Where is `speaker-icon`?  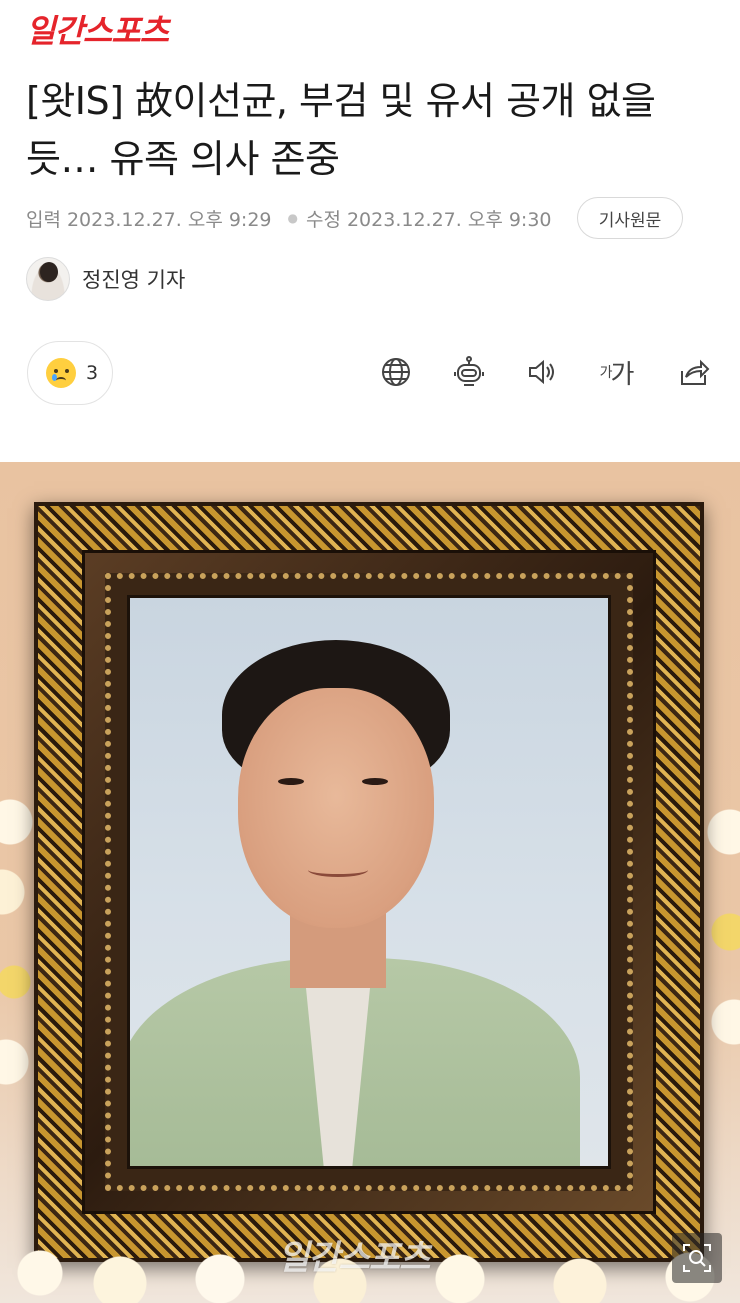 speaker-icon is located at coordinates (542, 372).